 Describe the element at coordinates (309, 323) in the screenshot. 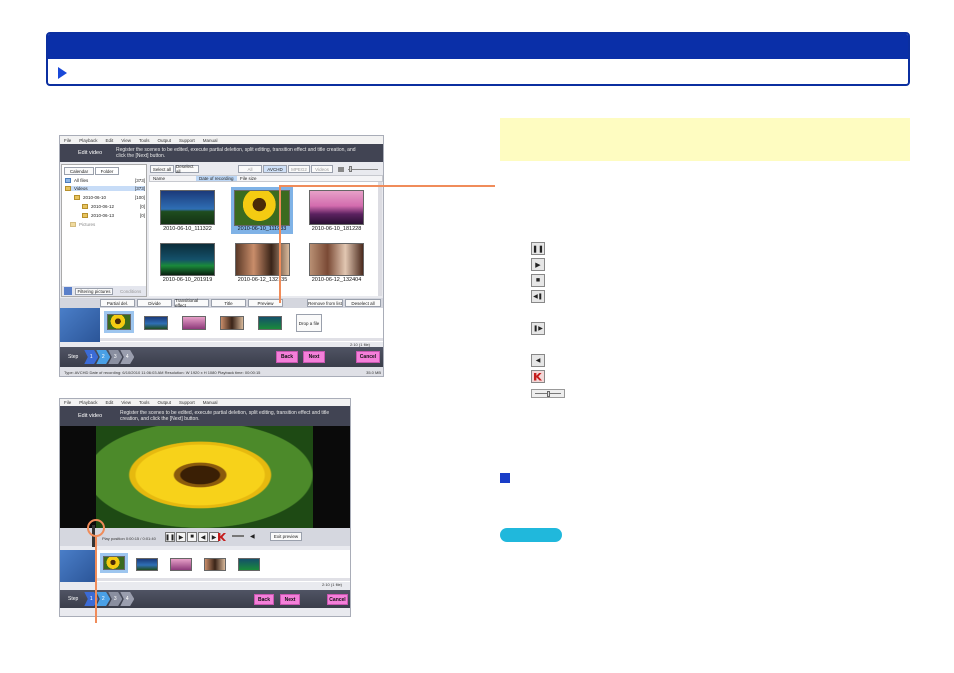

I see `drop-file-zone: Drop a file` at that location.